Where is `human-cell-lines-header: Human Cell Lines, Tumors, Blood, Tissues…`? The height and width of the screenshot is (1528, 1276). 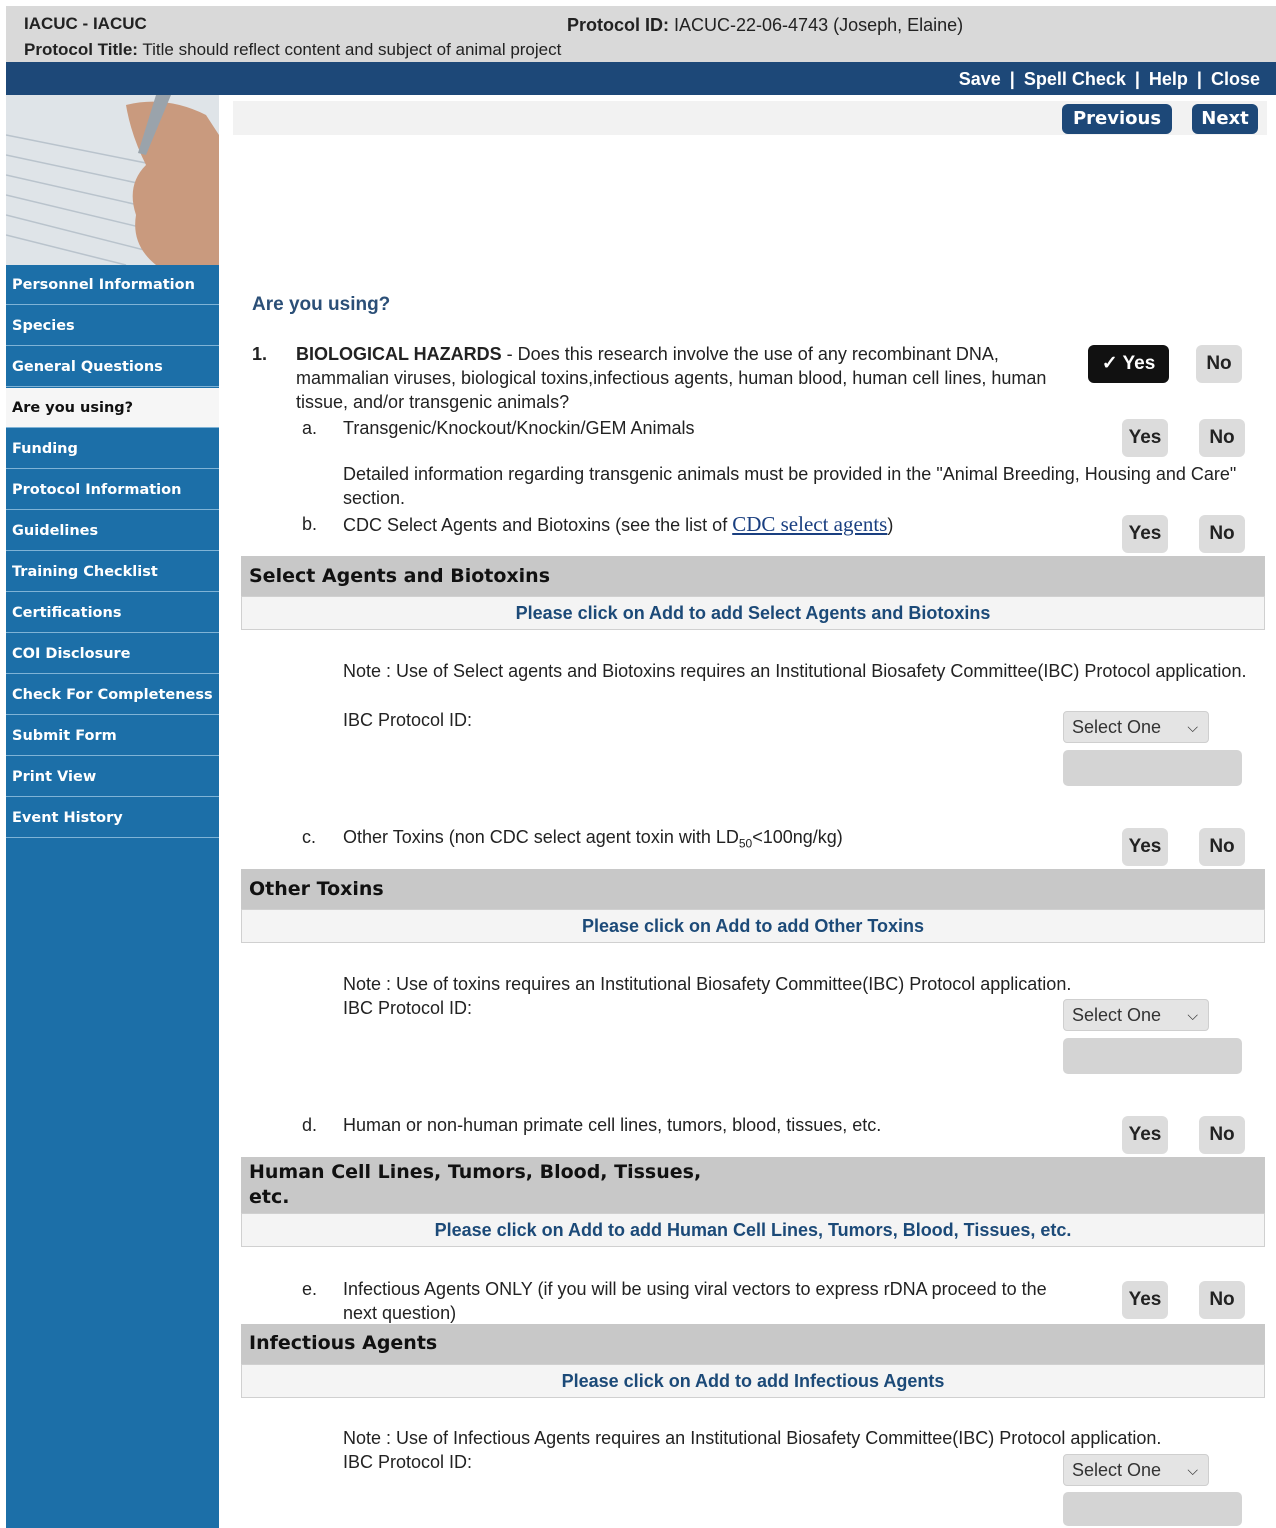 human-cell-lines-header: Human Cell Lines, Tumors, Blood, Tissues… is located at coordinates (753, 1185).